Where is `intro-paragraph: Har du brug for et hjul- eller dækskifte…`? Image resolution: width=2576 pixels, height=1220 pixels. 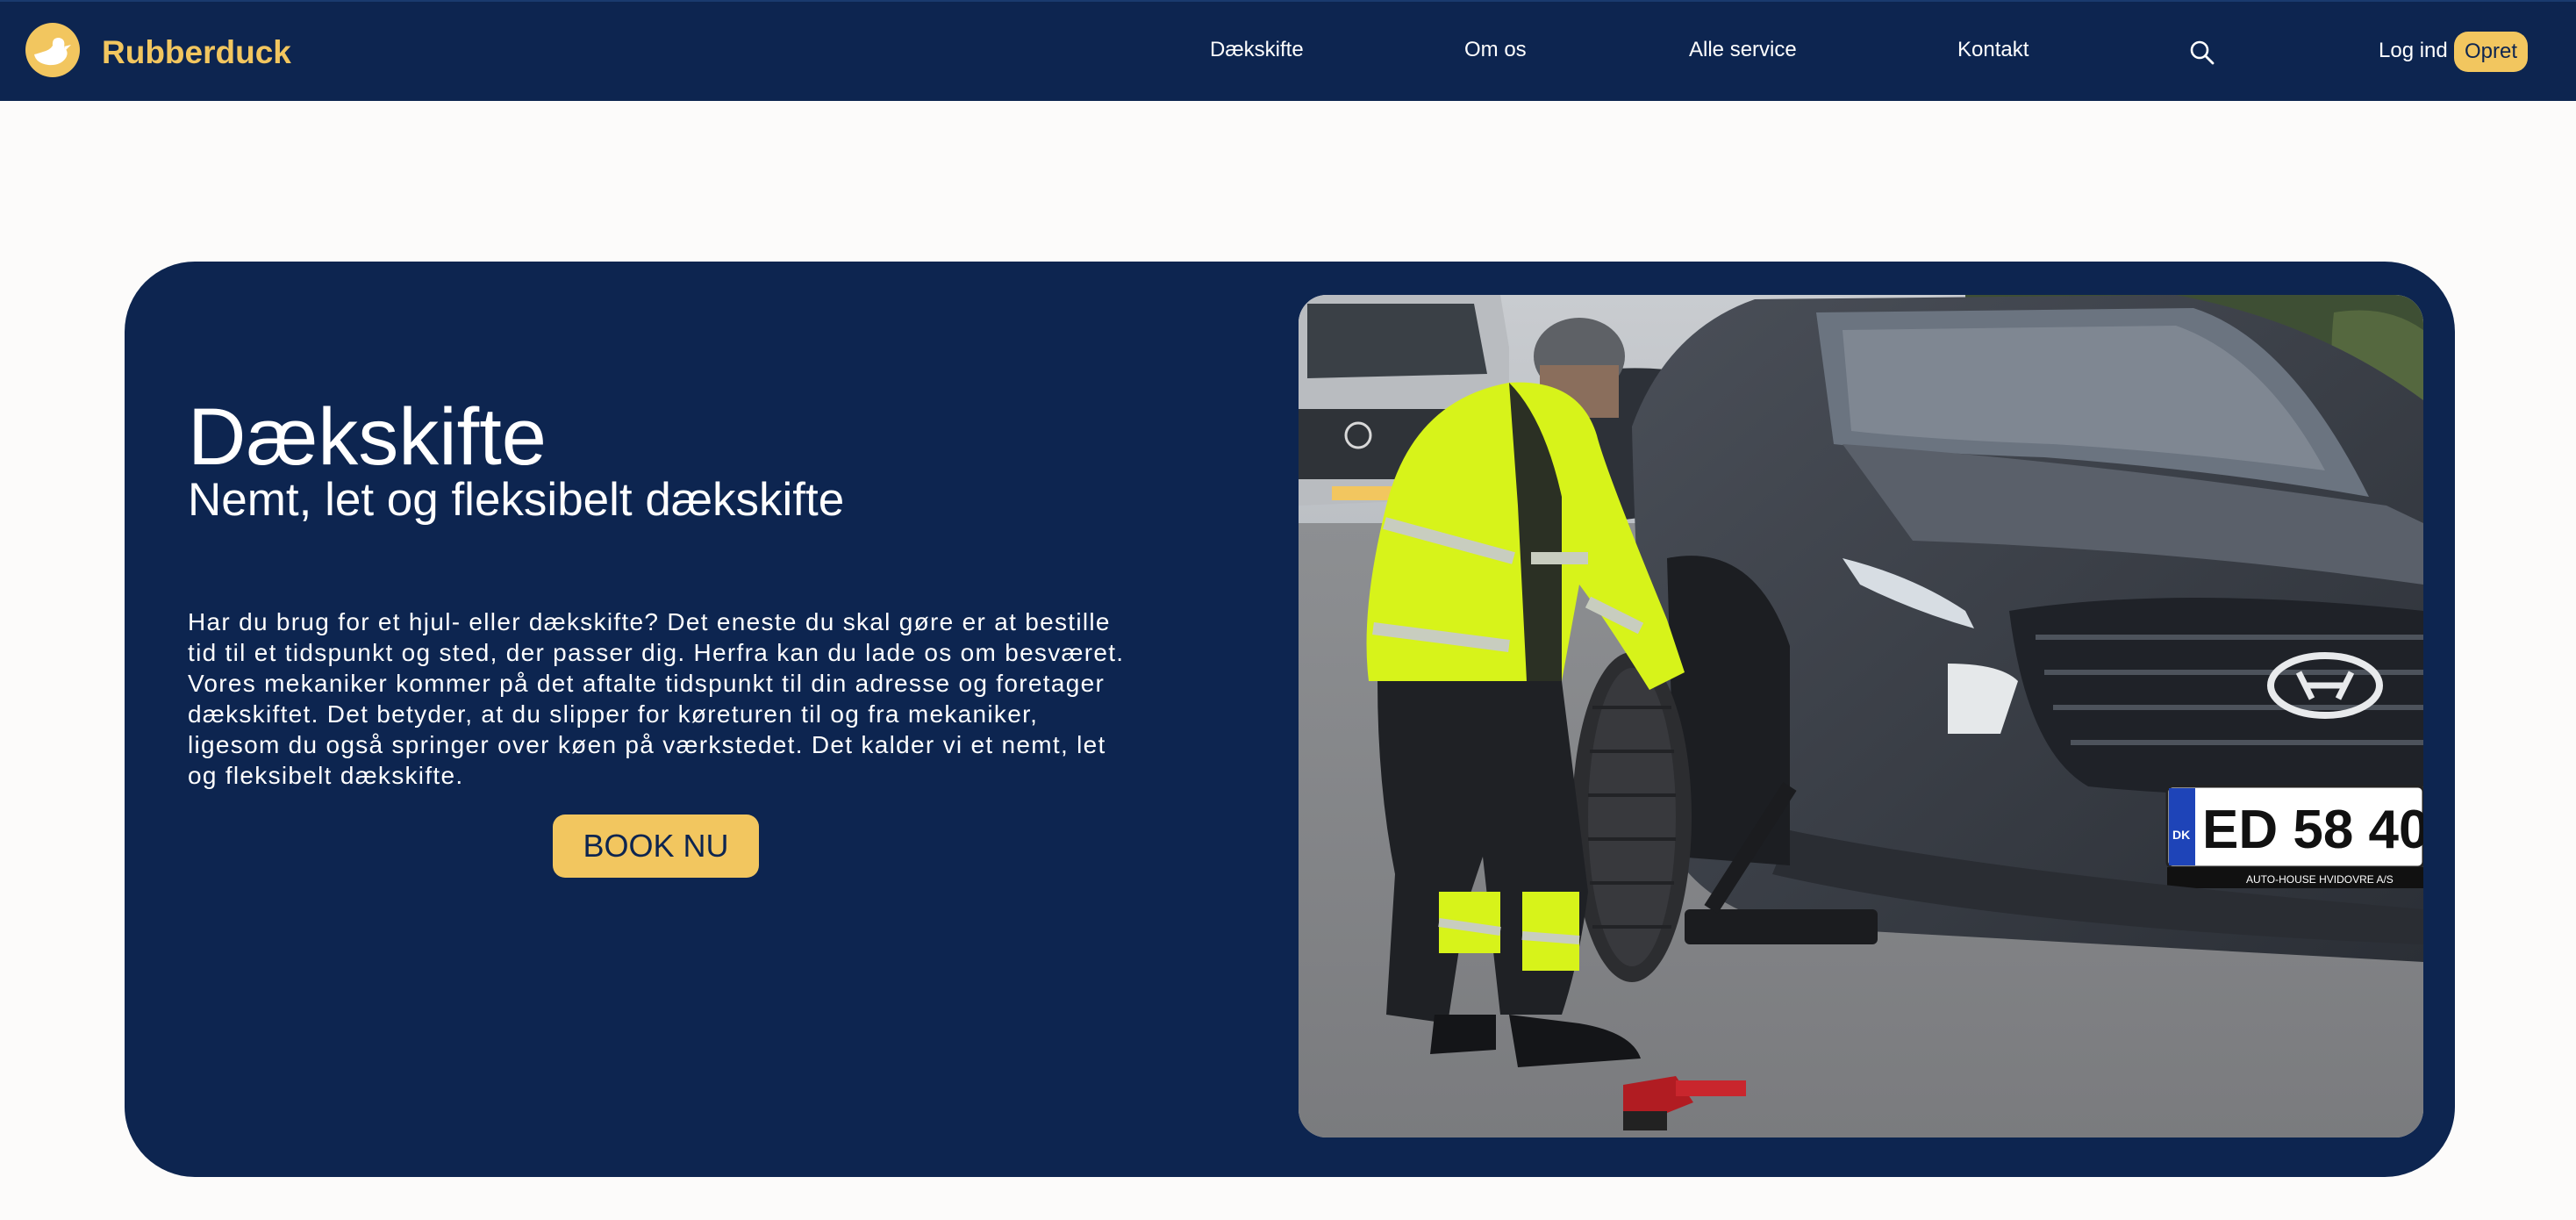
intro-paragraph: Har du brug for et hjul- eller dækskifte… is located at coordinates (656, 698).